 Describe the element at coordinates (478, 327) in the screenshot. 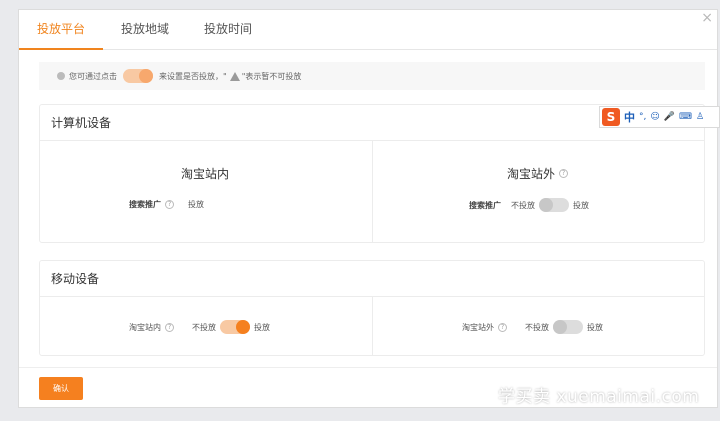

I see `row-label: 淘宝站外` at that location.